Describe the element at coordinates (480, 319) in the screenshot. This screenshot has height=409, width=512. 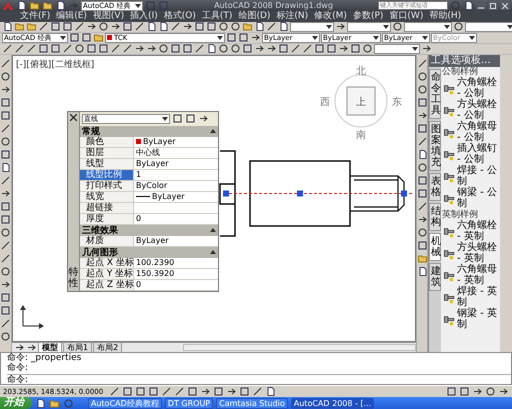
I see `palette-item: 钢梁 - 英制` at that location.